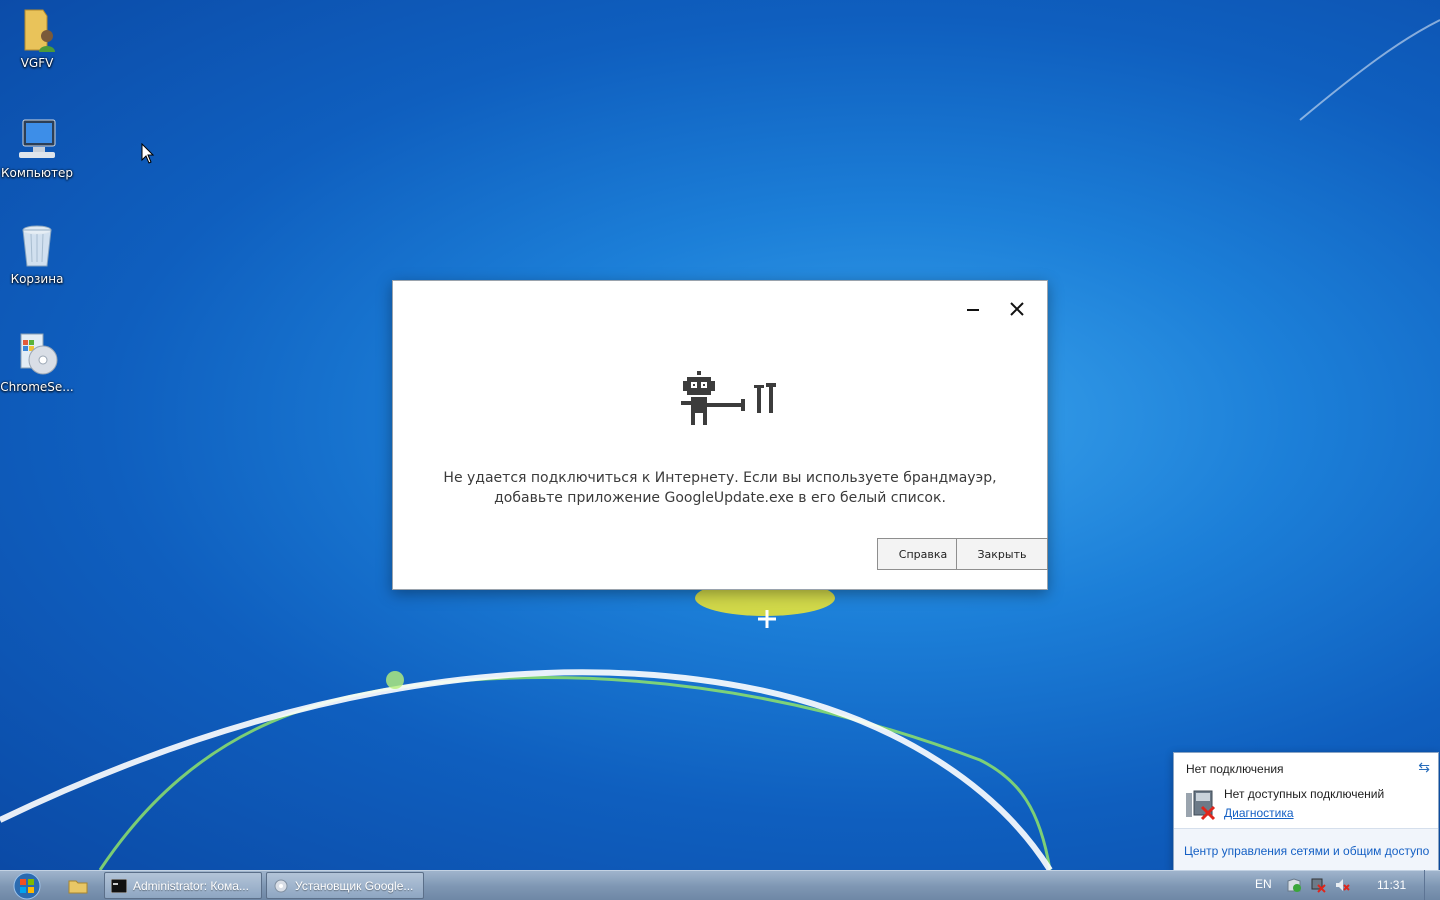 The width and height of the screenshot is (1440, 900). What do you see at coordinates (1432, 885) in the screenshot?
I see `show-desktop-button` at bounding box center [1432, 885].